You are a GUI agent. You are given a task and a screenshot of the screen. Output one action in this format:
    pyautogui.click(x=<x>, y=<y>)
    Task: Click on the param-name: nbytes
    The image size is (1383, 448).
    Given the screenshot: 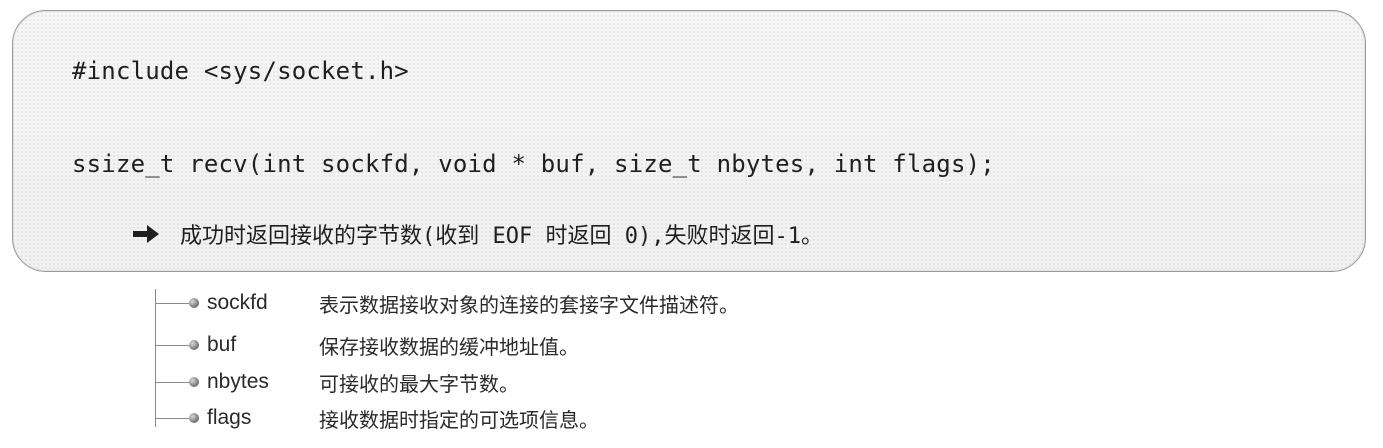 What is the action you would take?
    pyautogui.click(x=238, y=381)
    